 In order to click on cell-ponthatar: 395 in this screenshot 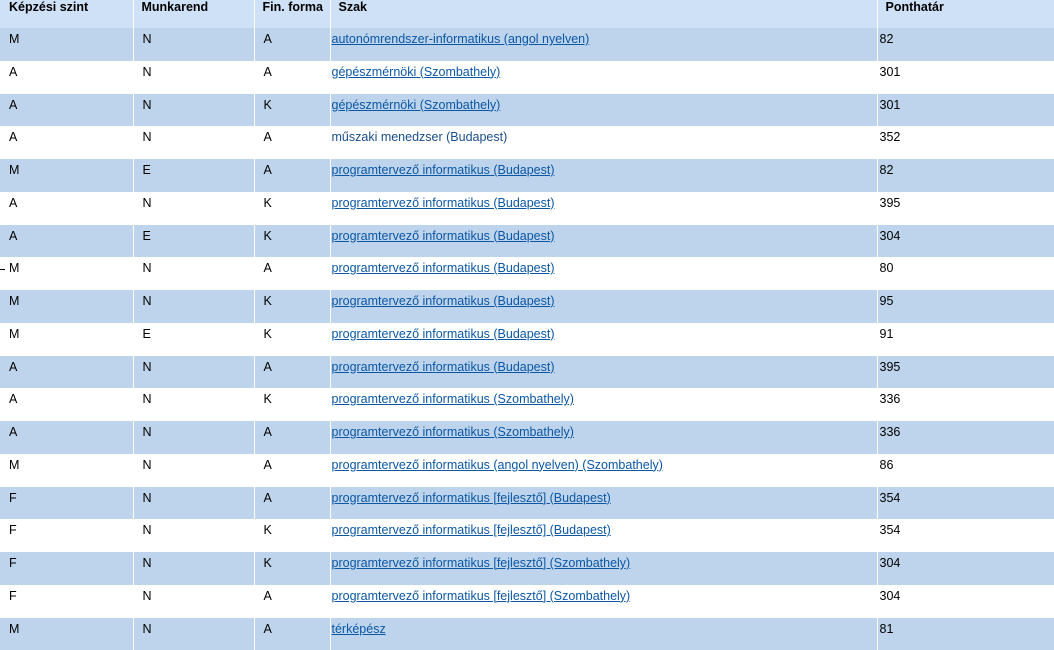, I will do `click(965, 208)`.